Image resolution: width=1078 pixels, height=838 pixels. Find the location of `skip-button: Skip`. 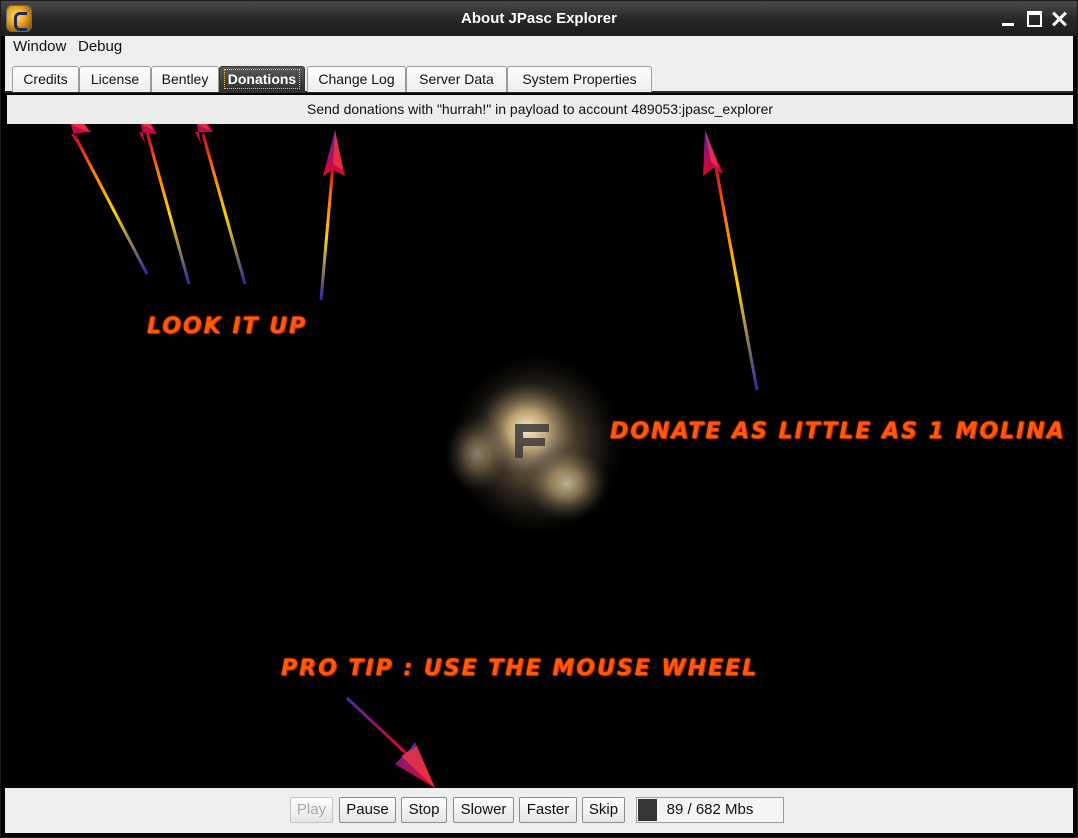

skip-button: Skip is located at coordinates (603, 810).